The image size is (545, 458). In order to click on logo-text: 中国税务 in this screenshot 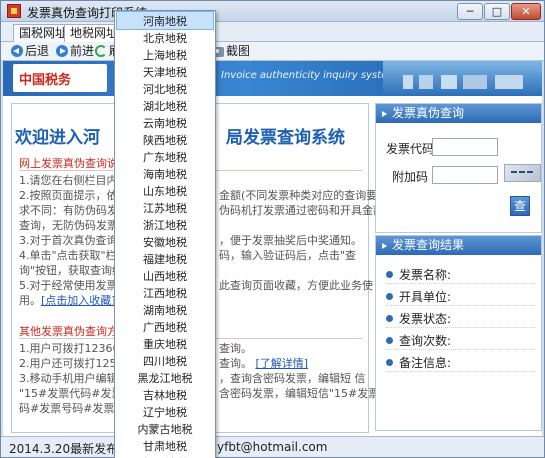, I will do `click(45, 80)`.